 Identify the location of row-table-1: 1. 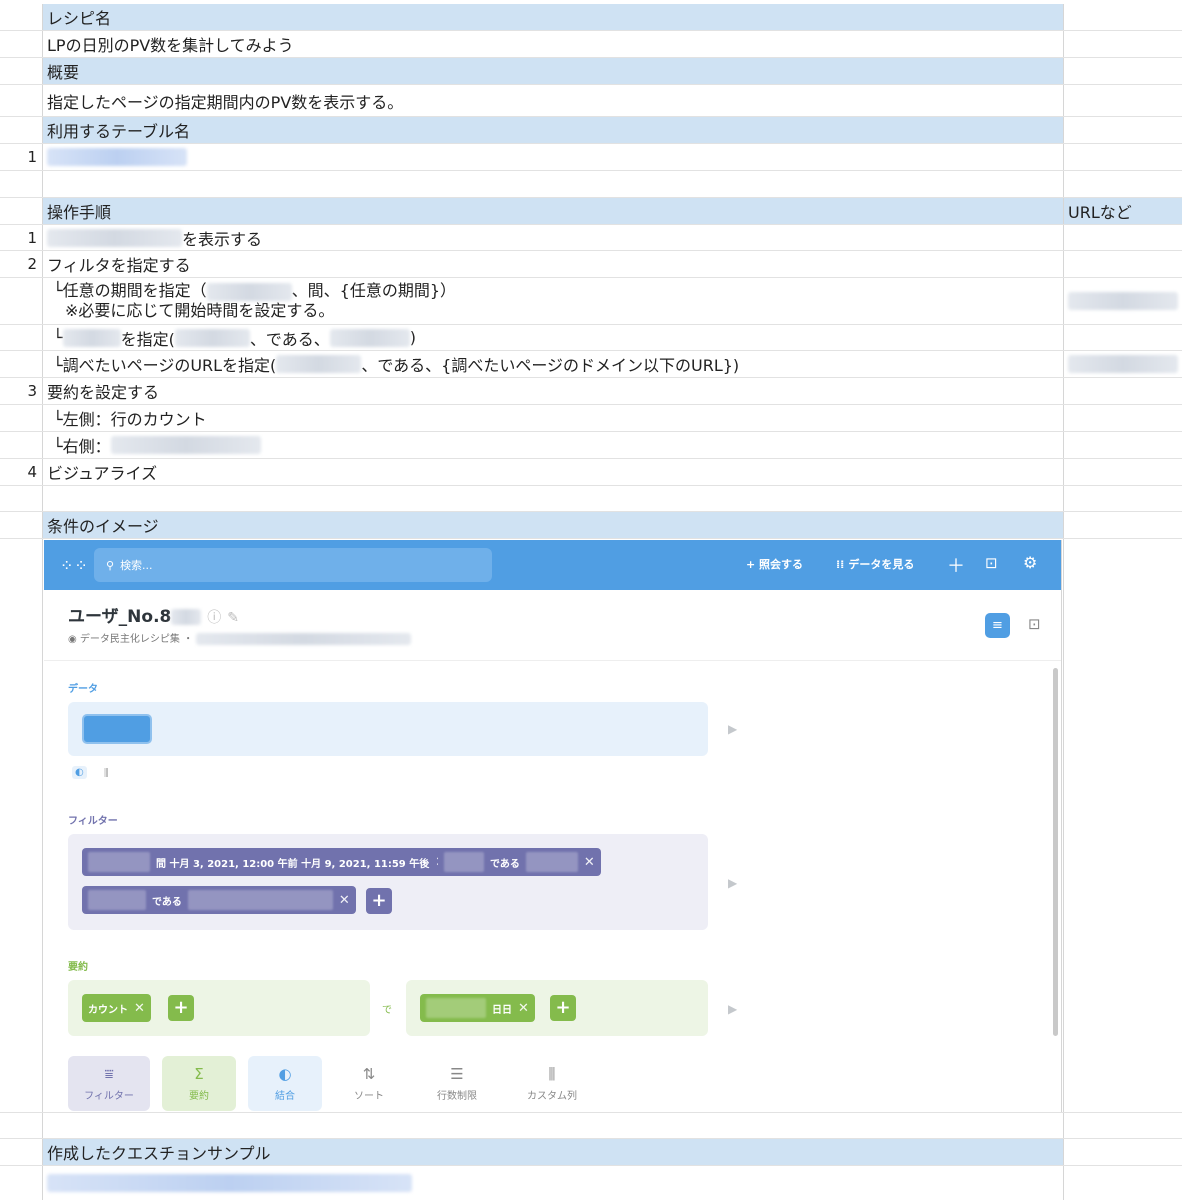
(591, 157).